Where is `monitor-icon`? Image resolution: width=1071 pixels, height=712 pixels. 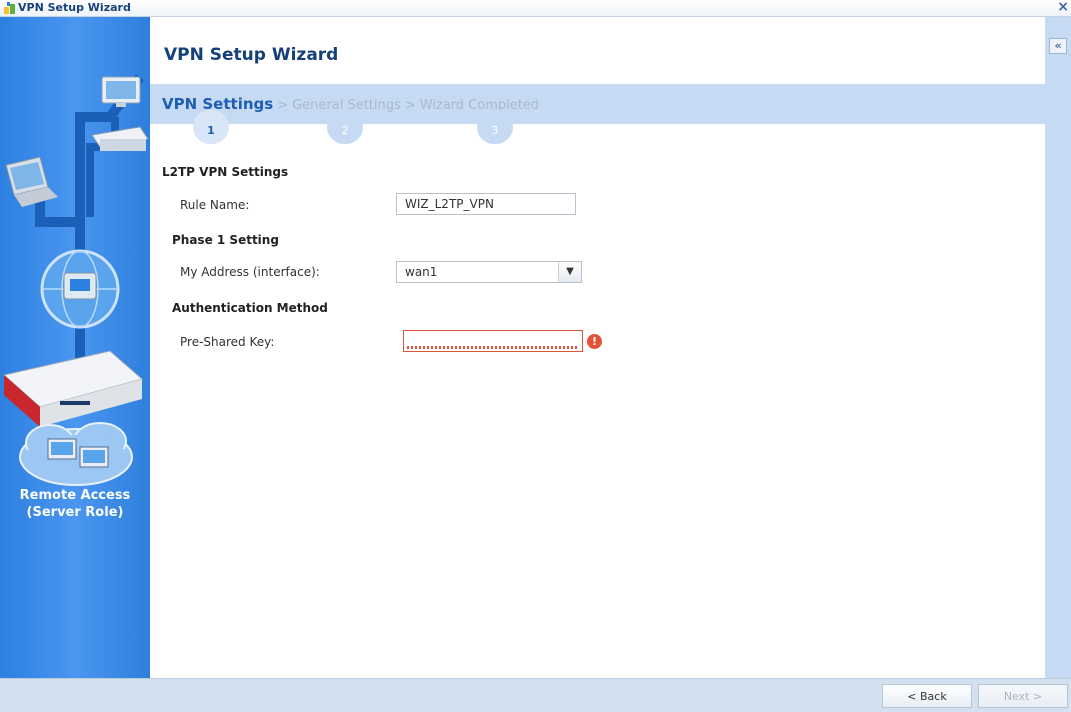 monitor-icon is located at coordinates (121, 91).